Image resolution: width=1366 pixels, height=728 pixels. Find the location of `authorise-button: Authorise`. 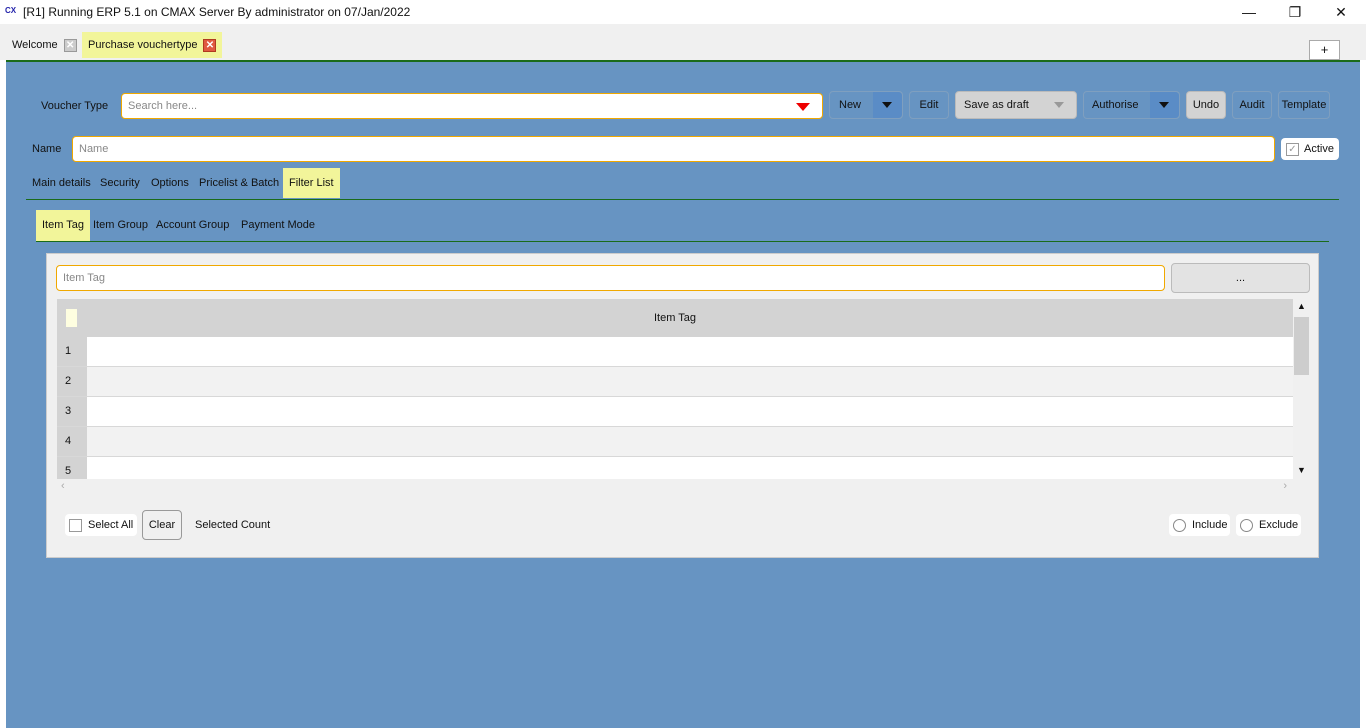

authorise-button: Authorise is located at coordinates (1131, 105).